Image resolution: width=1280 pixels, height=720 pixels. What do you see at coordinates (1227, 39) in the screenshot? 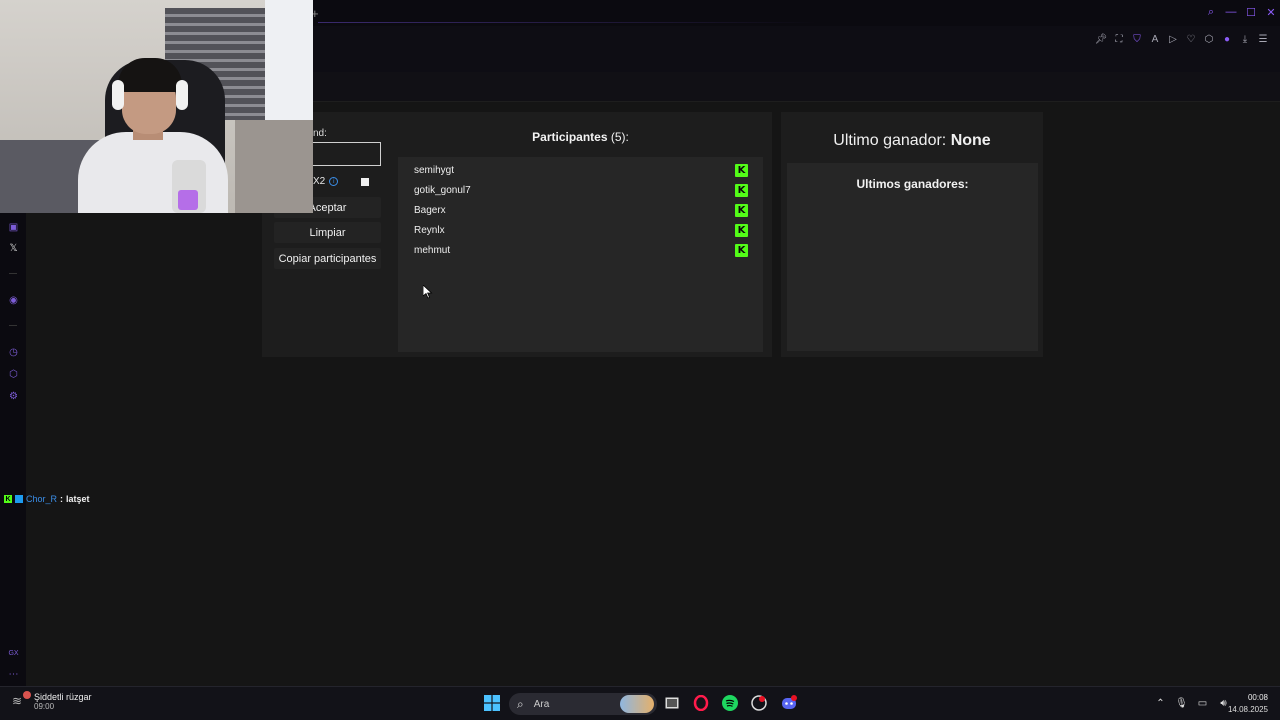
I see `profile-icon: ●` at bounding box center [1227, 39].